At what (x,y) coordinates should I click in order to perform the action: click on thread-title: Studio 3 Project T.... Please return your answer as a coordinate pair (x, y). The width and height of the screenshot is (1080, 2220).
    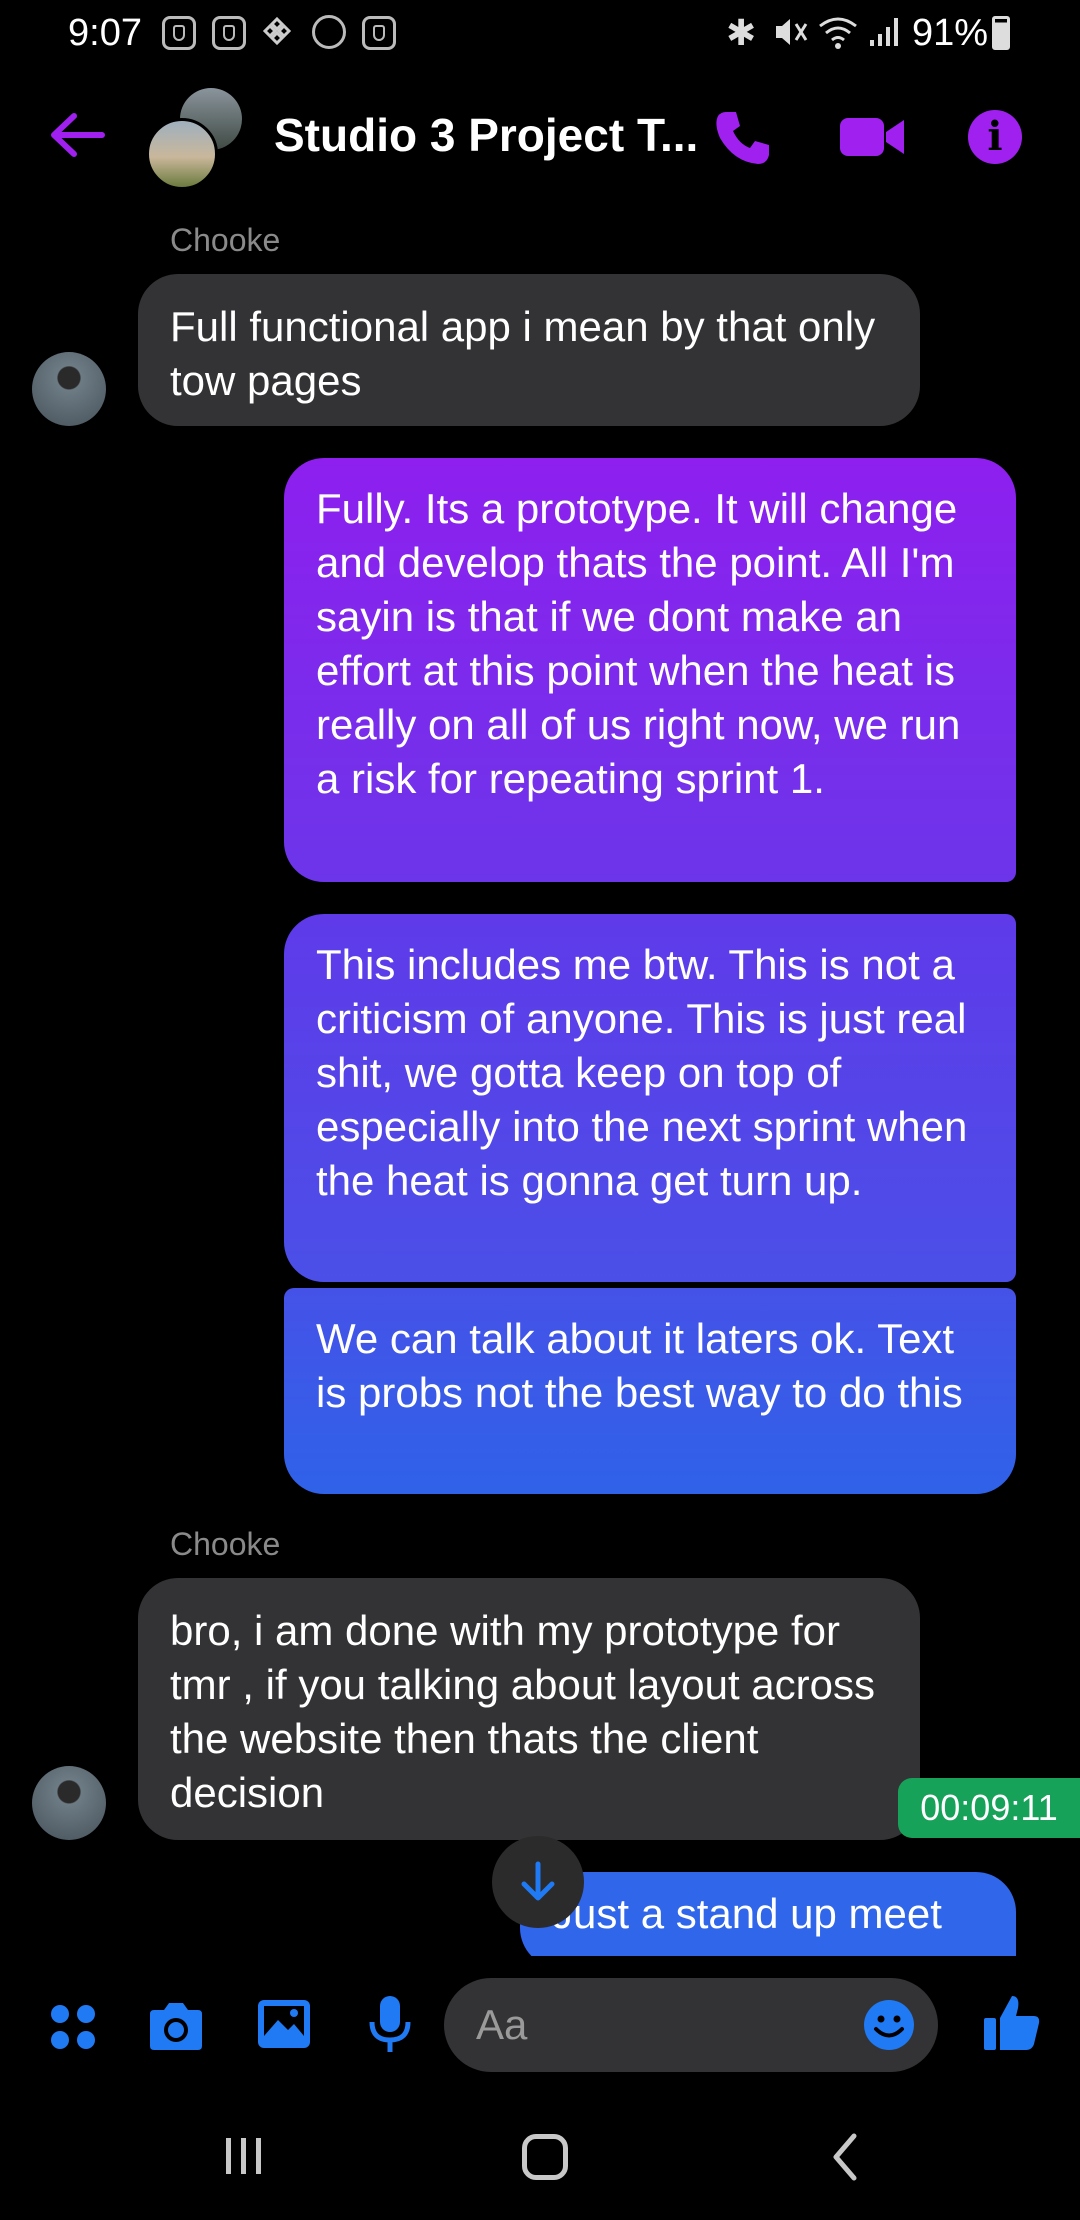
    Looking at the image, I should click on (486, 135).